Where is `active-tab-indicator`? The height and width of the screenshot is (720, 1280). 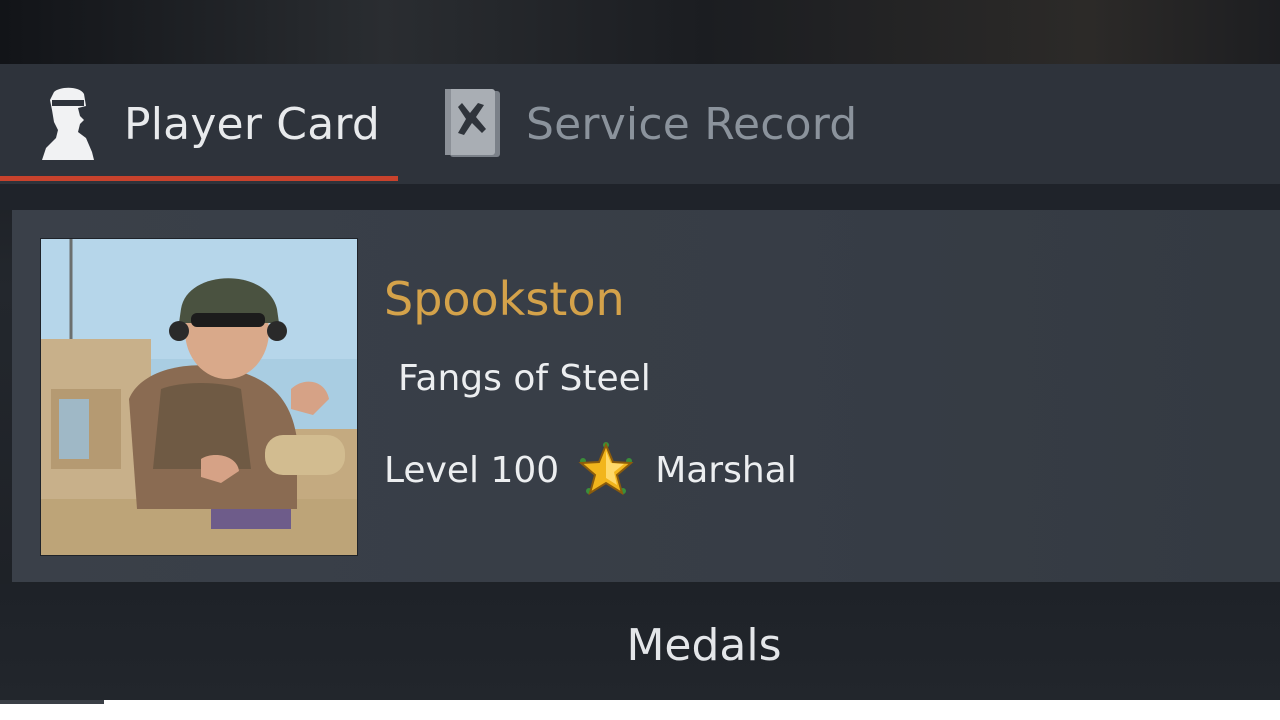 active-tab-indicator is located at coordinates (199, 178).